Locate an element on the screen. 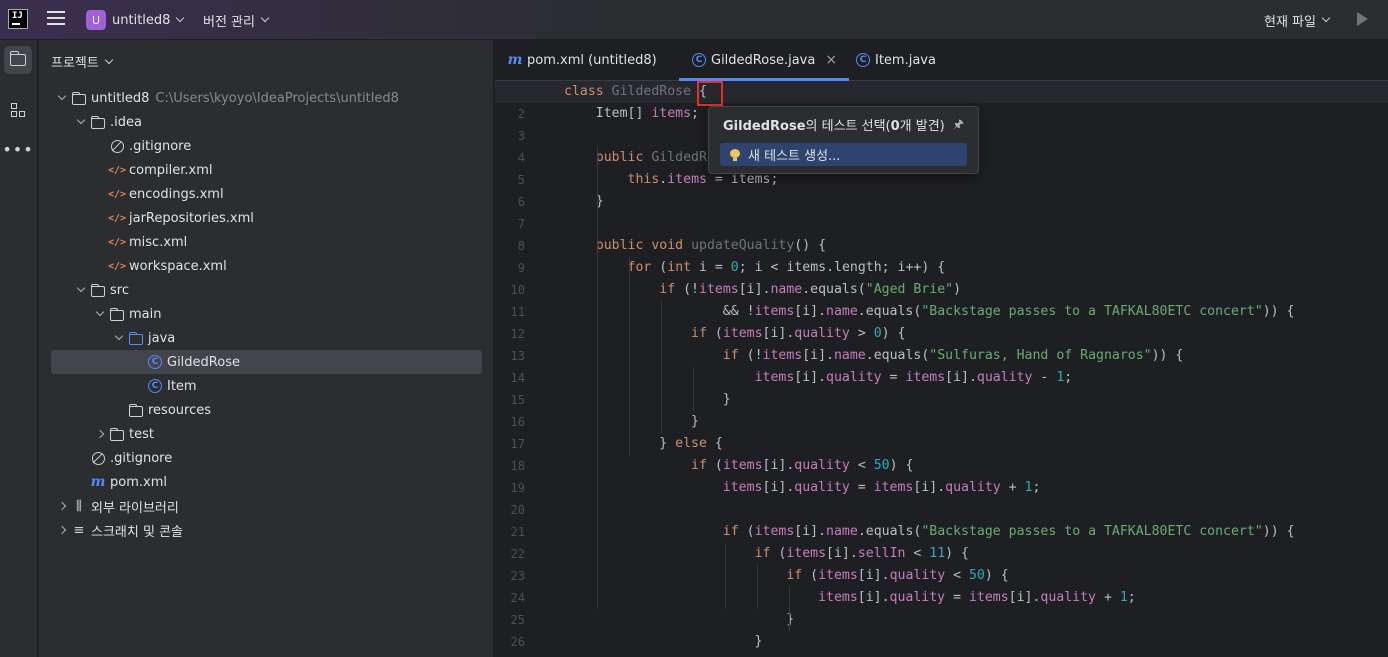  code-line: for (int i = 0; i < items.length; i++) { is located at coordinates (974, 268).